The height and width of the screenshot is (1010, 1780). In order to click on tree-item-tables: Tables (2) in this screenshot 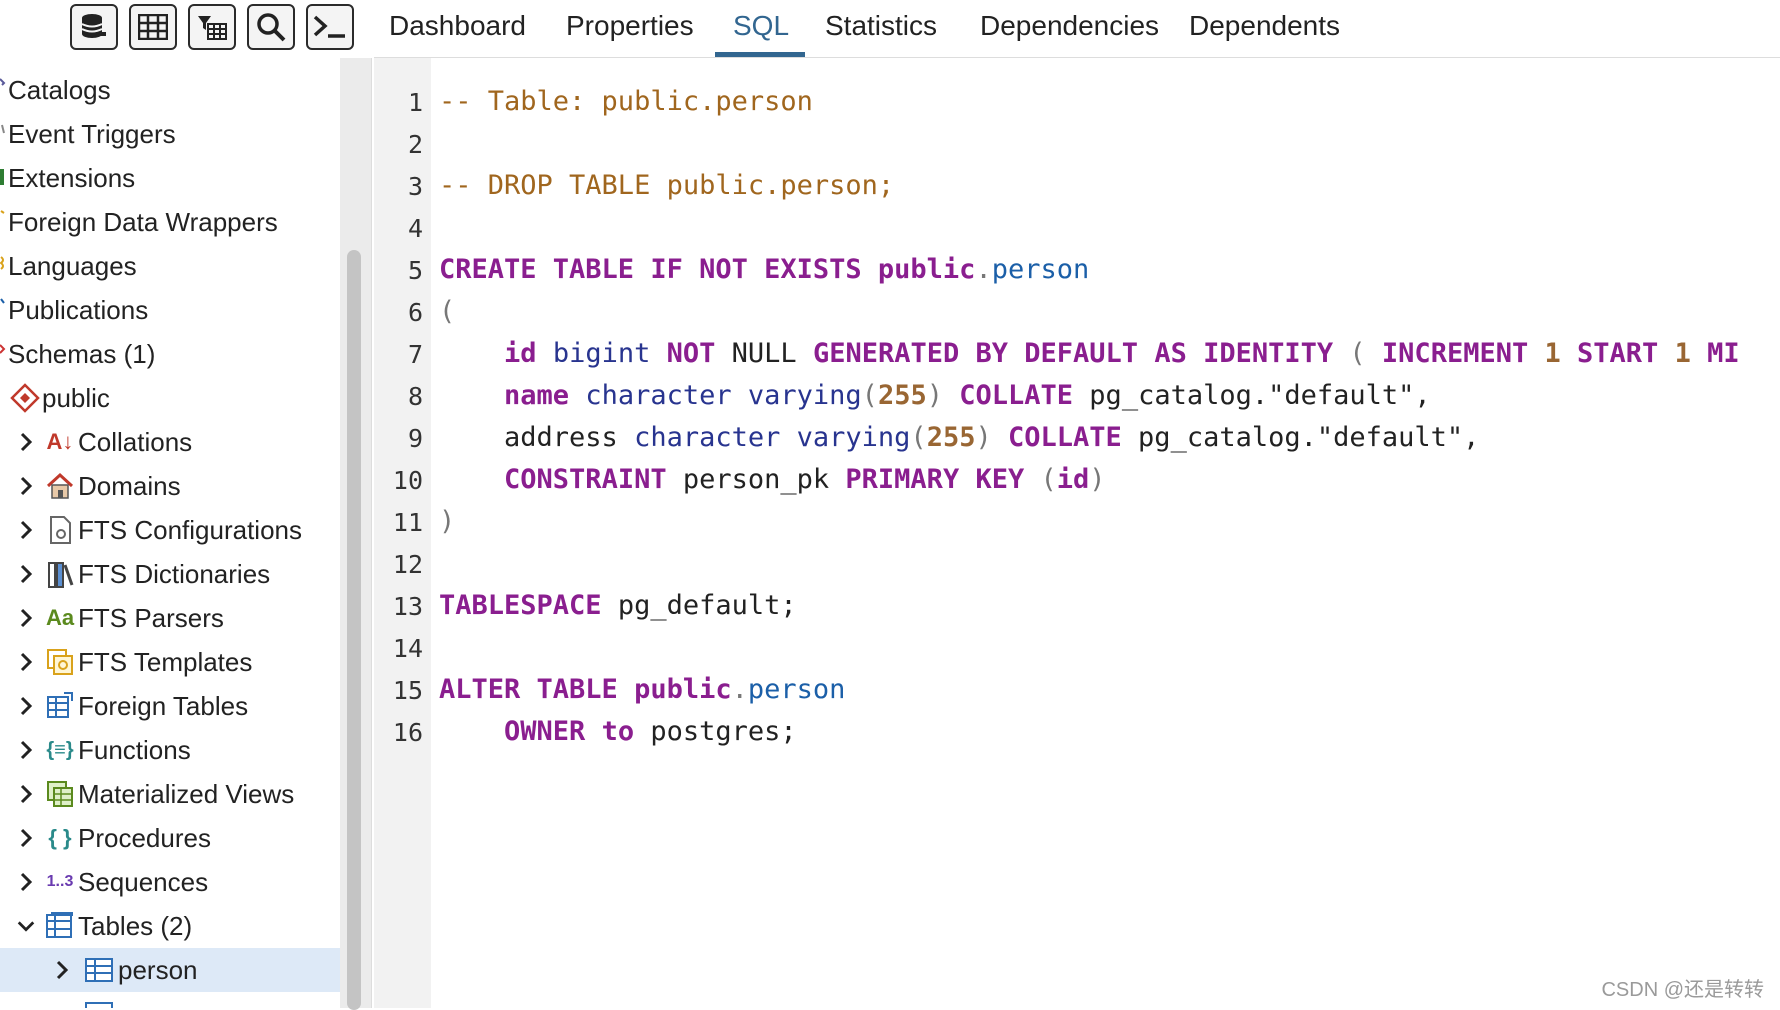, I will do `click(170, 926)`.